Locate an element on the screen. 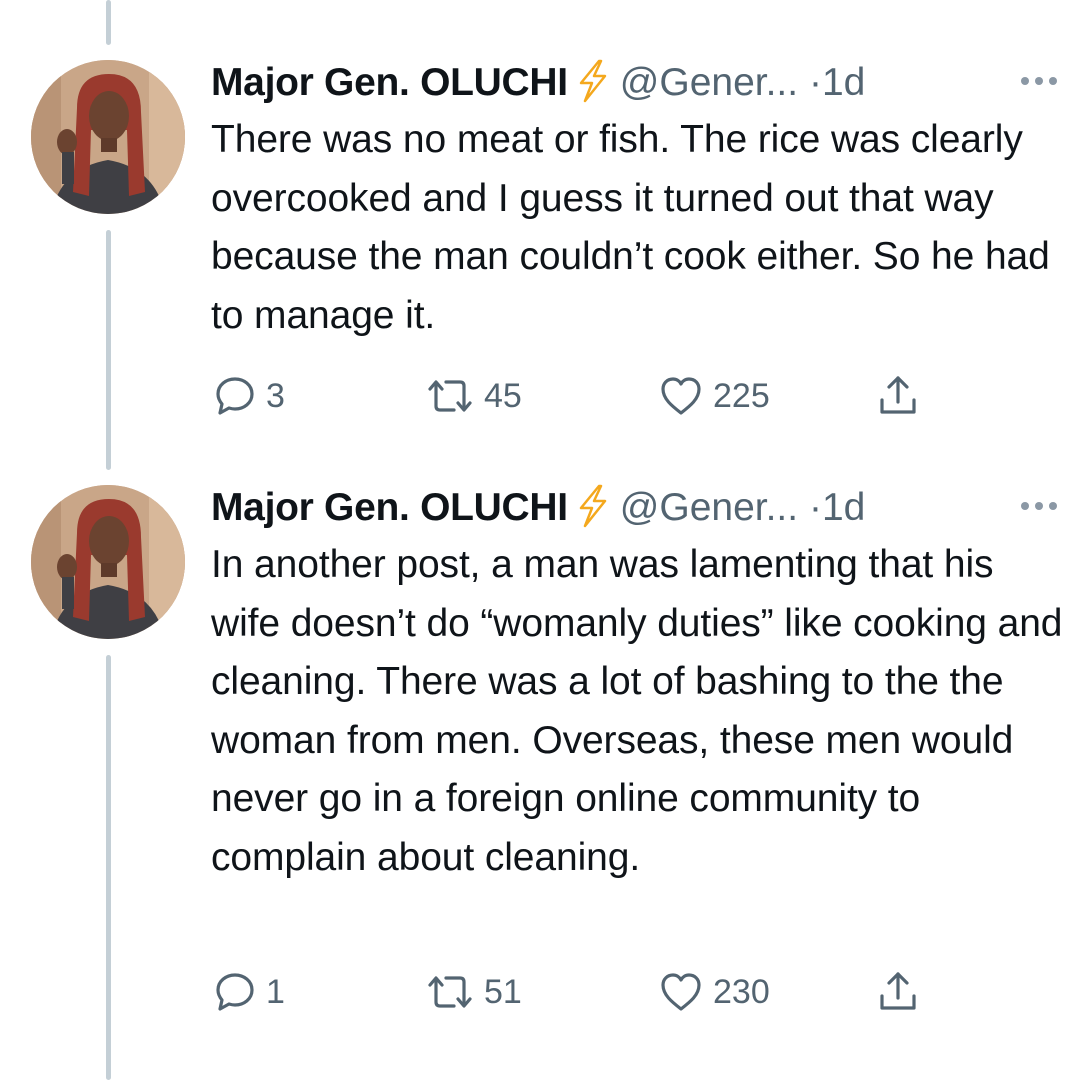 This screenshot has width=1080, height=1080. reply-button: 1 is located at coordinates (248, 992).